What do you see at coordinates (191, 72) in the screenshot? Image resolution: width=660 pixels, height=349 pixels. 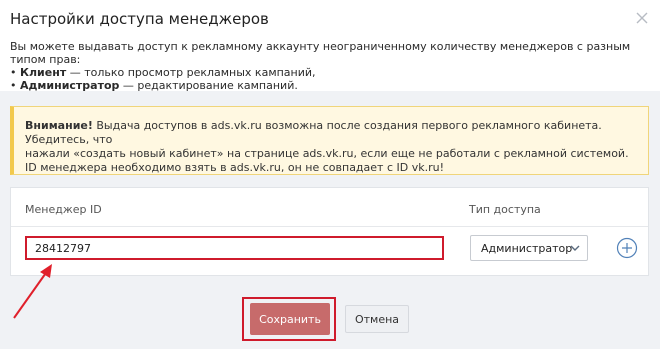 I see `client-desc: — только просмотр рекламных кампаний,` at bounding box center [191, 72].